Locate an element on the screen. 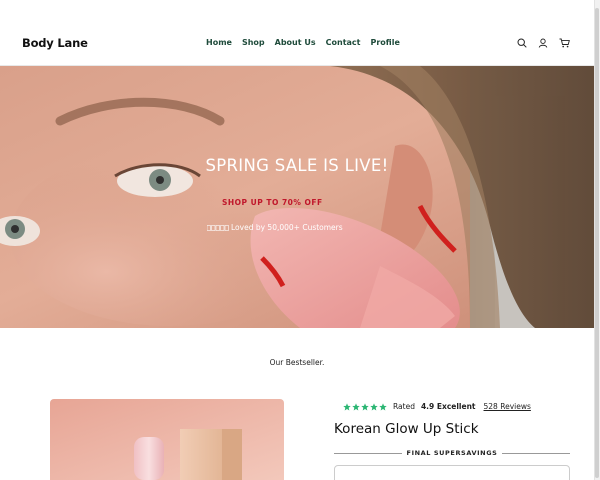 The image size is (600, 480). account-icon is located at coordinates (543, 43).